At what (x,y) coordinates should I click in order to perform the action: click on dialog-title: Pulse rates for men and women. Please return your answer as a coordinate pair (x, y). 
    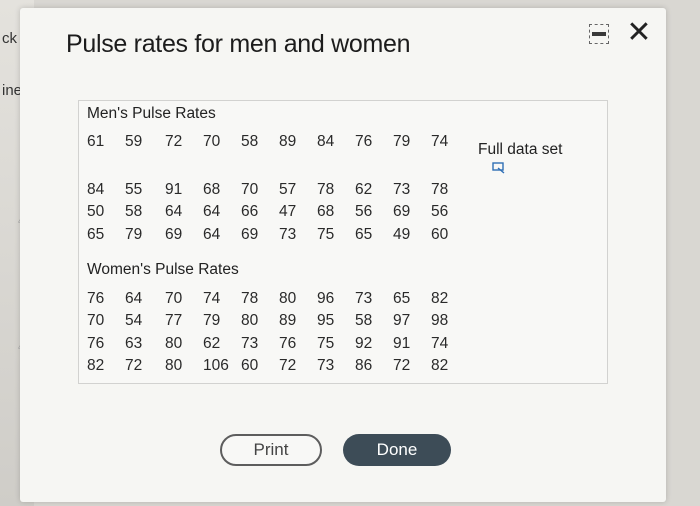
    Looking at the image, I should click on (238, 44).